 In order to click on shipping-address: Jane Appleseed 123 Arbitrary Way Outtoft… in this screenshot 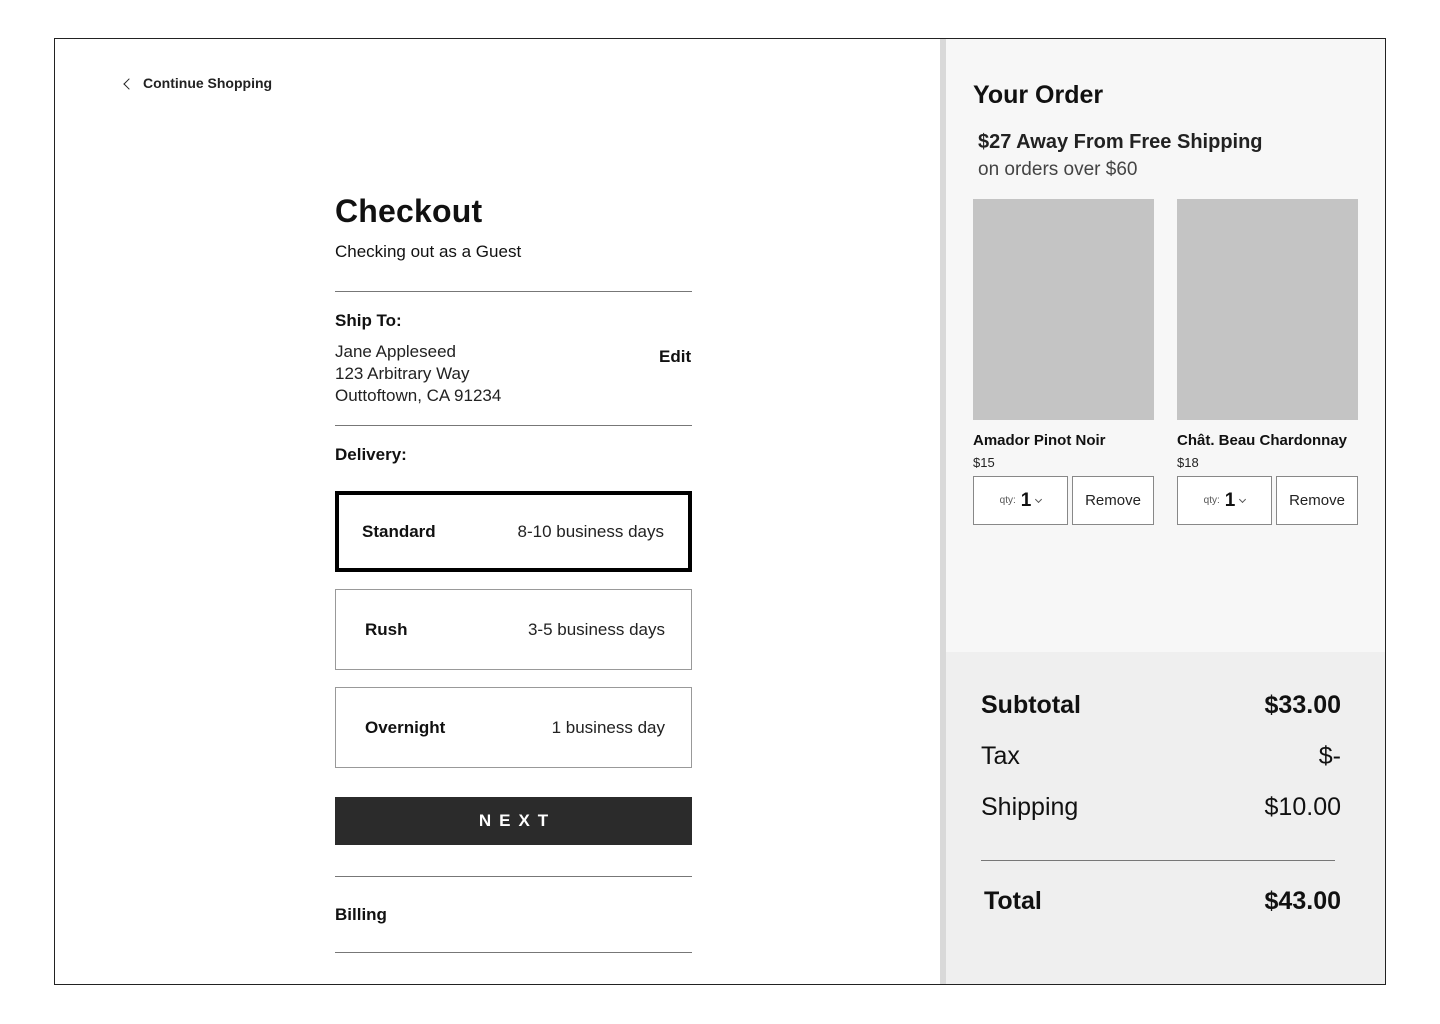, I will do `click(418, 374)`.